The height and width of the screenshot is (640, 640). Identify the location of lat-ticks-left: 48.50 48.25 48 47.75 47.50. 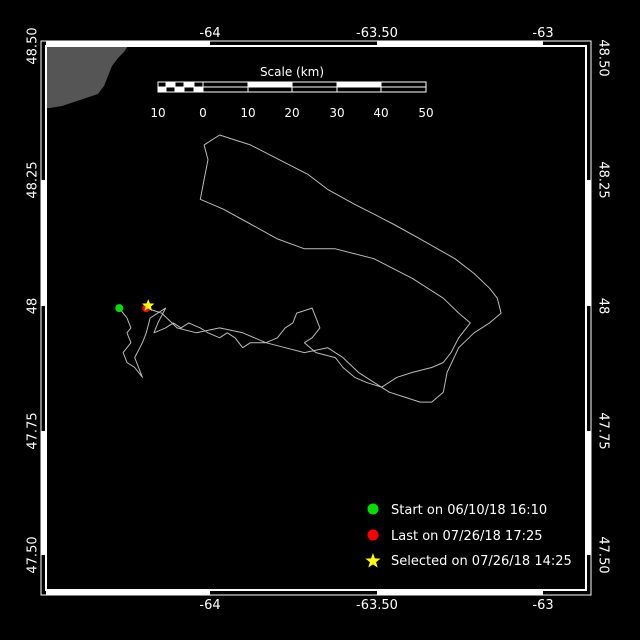
(33, 300).